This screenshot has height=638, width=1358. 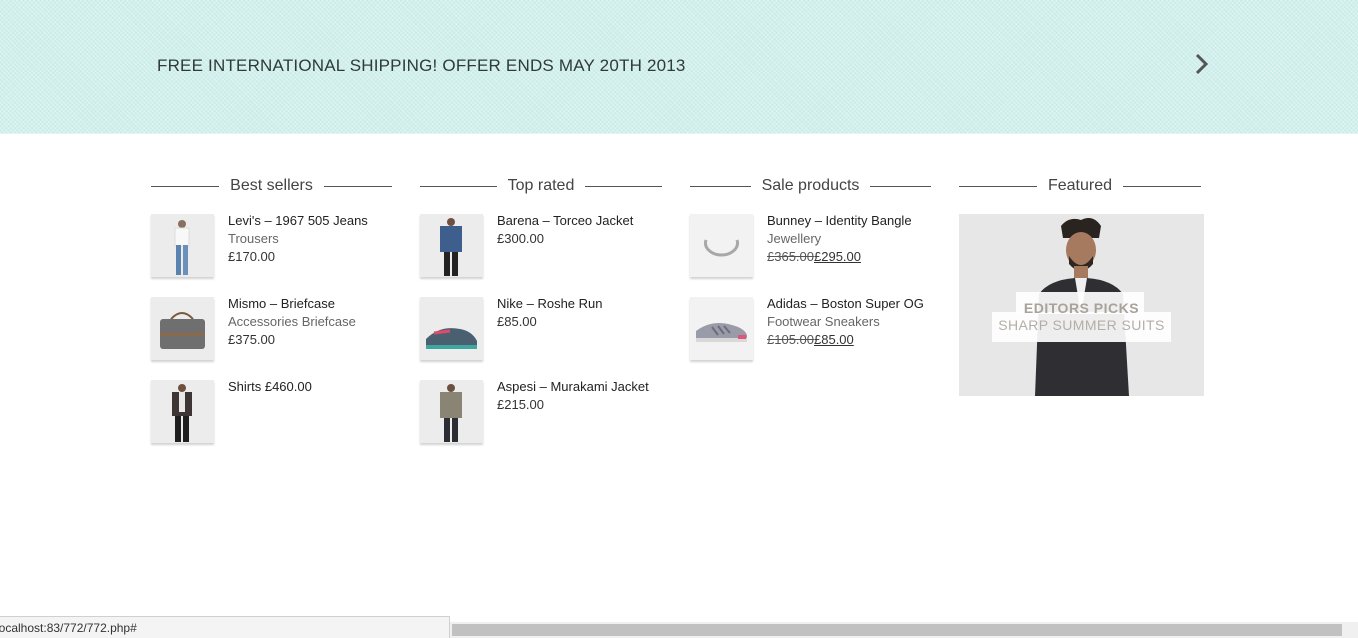 What do you see at coordinates (520, 238) in the screenshot?
I see `product-price: £300.00` at bounding box center [520, 238].